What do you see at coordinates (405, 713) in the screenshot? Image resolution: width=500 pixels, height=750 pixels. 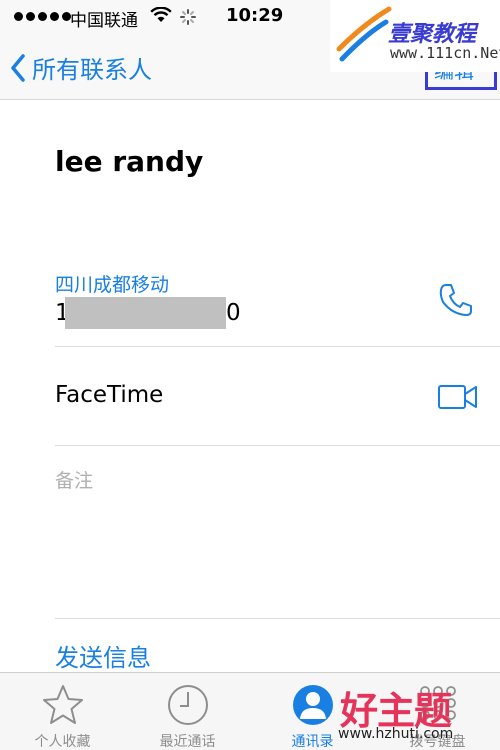 I see `watermark-bottom: 好主题 www.hzhuti.com` at bounding box center [405, 713].